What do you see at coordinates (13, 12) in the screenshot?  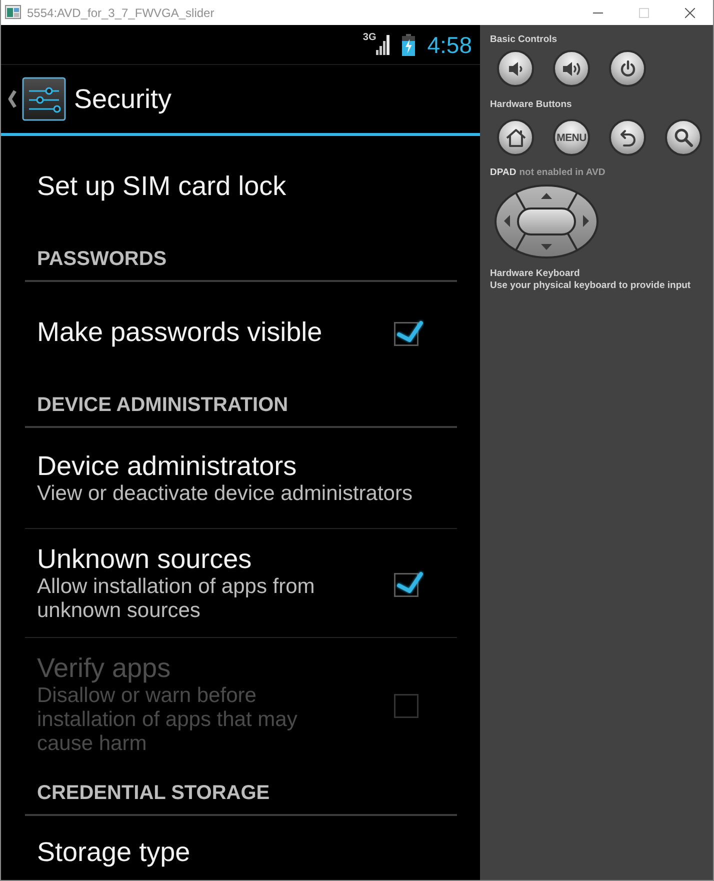 I see `window-icon` at bounding box center [13, 12].